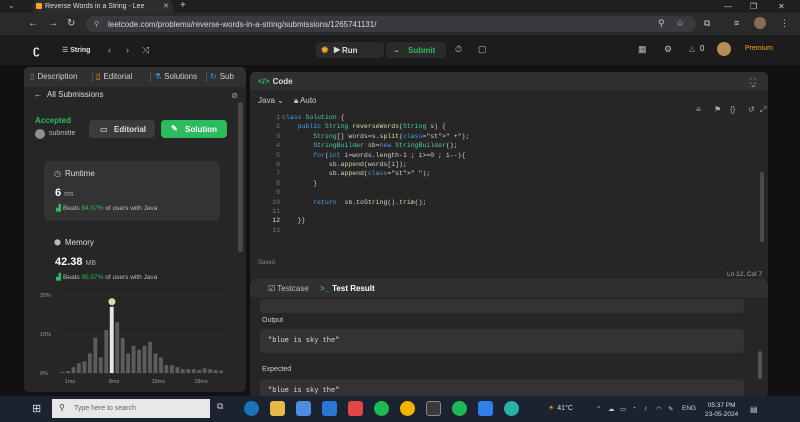  Describe the element at coordinates (717, 109) in the screenshot. I see `bookmark-icon: ⚑` at that location.